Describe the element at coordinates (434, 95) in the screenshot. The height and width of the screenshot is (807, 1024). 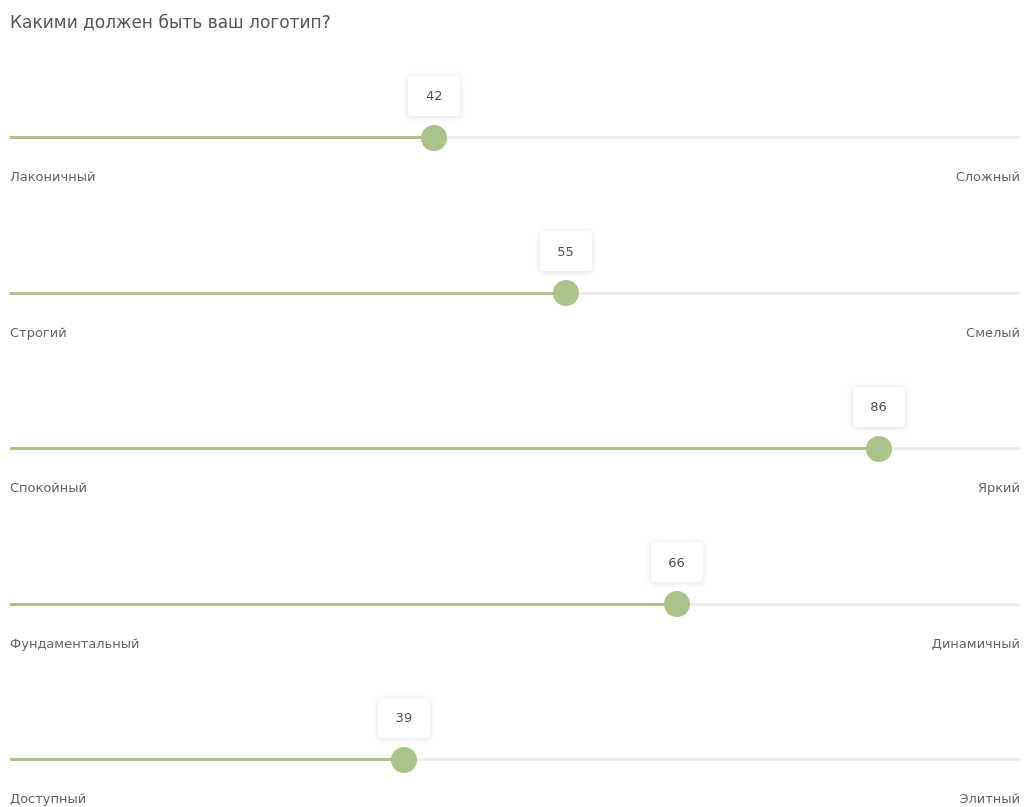
I see `value-tooltip: 42` at that location.